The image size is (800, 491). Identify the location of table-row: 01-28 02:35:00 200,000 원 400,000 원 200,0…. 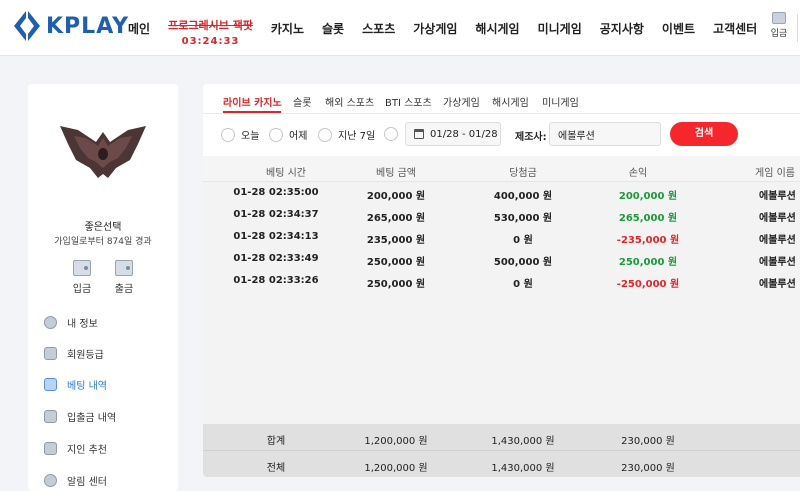
(501, 193).